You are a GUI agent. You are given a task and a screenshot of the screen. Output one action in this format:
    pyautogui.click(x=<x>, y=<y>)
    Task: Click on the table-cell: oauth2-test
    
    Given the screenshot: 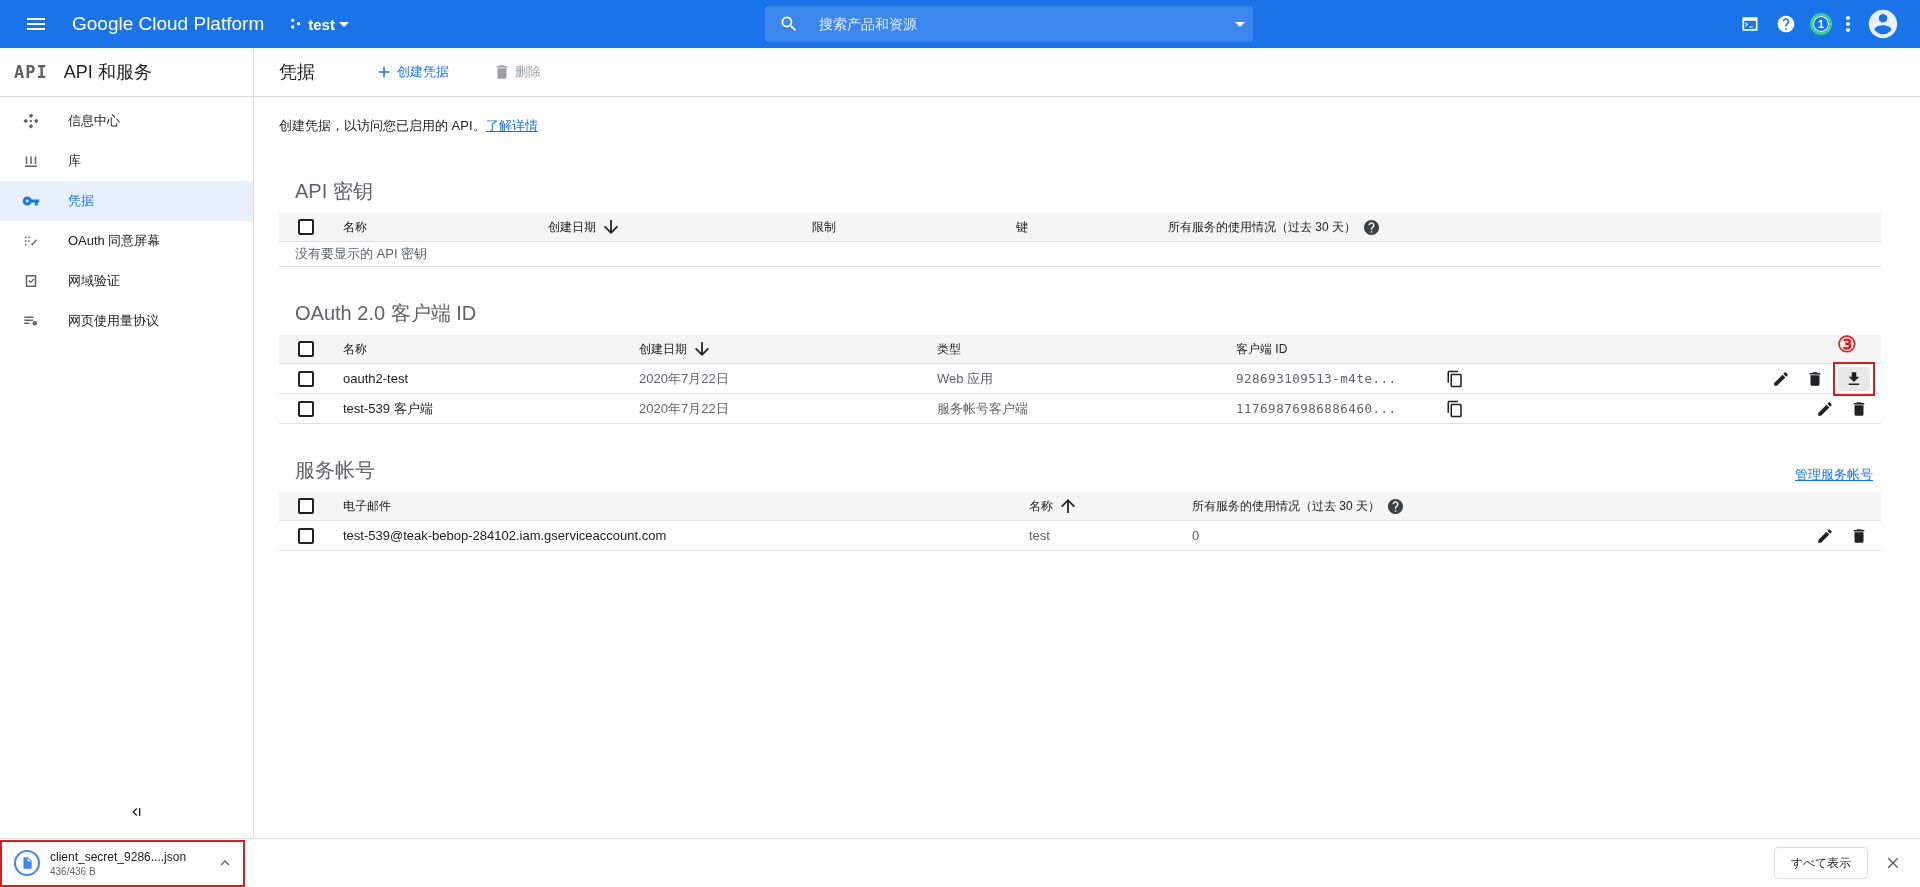 What is the action you would take?
    pyautogui.click(x=376, y=378)
    